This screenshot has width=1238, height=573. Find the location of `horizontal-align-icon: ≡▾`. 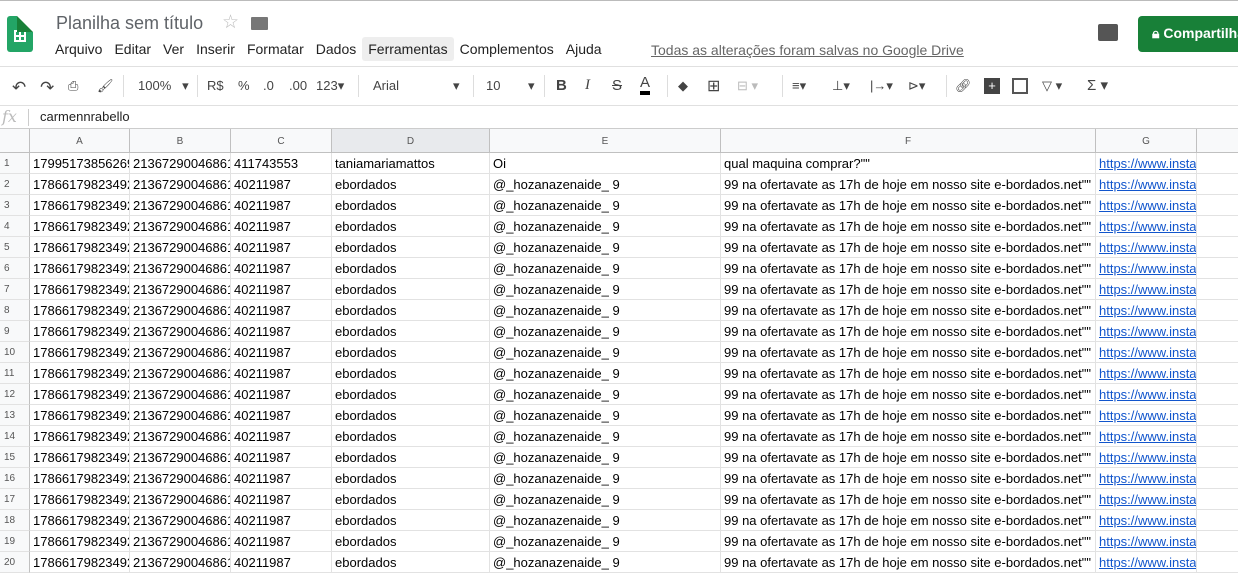

horizontal-align-icon: ≡▾ is located at coordinates (799, 86).